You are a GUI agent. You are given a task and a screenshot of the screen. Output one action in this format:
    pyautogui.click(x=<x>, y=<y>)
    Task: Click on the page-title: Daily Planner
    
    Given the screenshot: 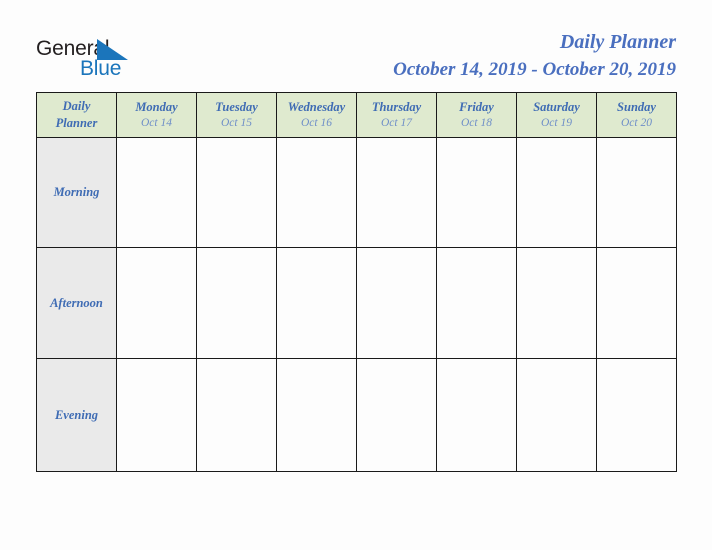 What is the action you would take?
    pyautogui.click(x=617, y=42)
    